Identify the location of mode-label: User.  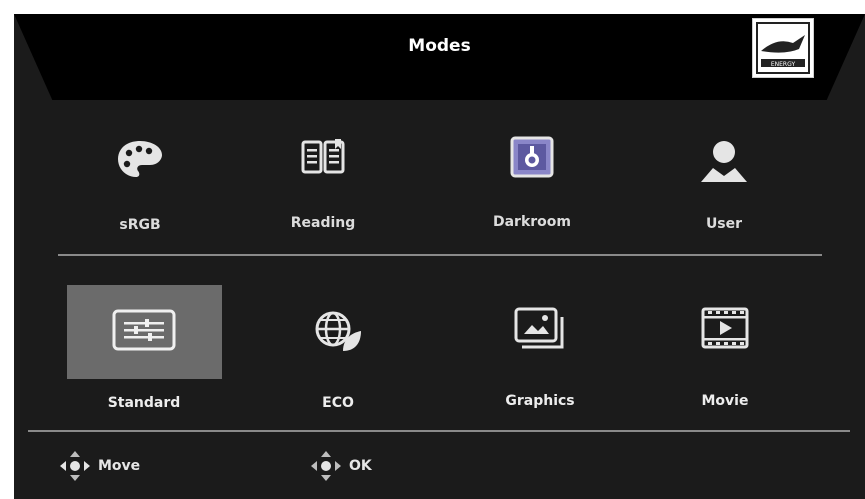
(724, 224).